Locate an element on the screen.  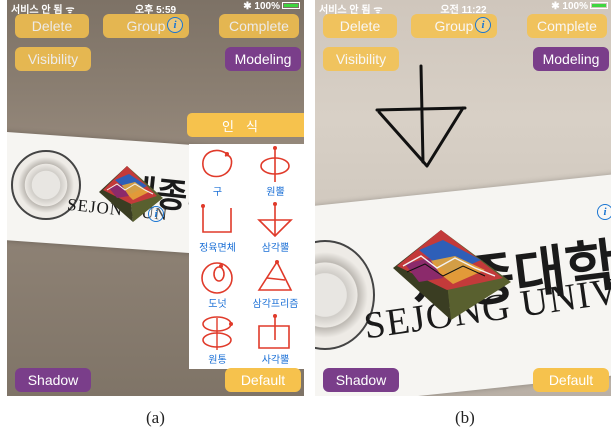
gesture-label: 삼각프리즘 is located at coordinates (275, 304).